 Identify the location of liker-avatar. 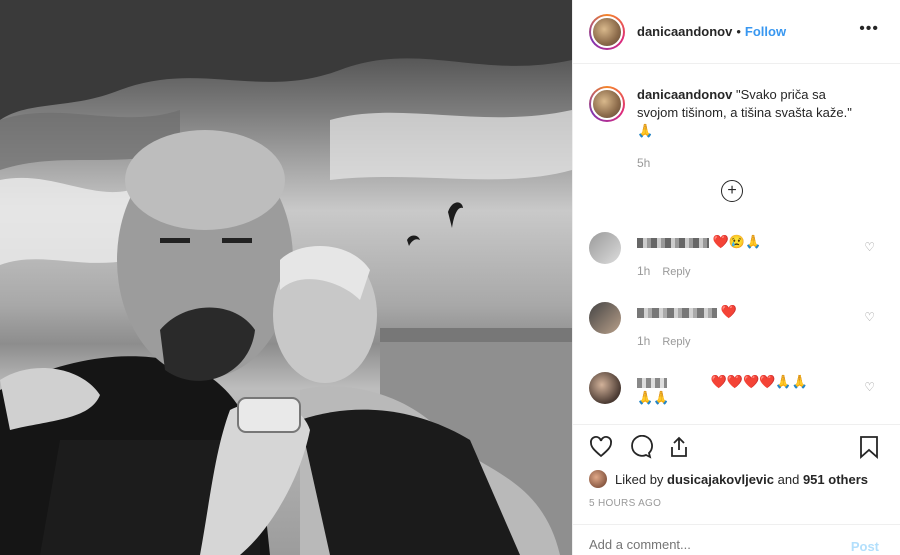
(598, 479).